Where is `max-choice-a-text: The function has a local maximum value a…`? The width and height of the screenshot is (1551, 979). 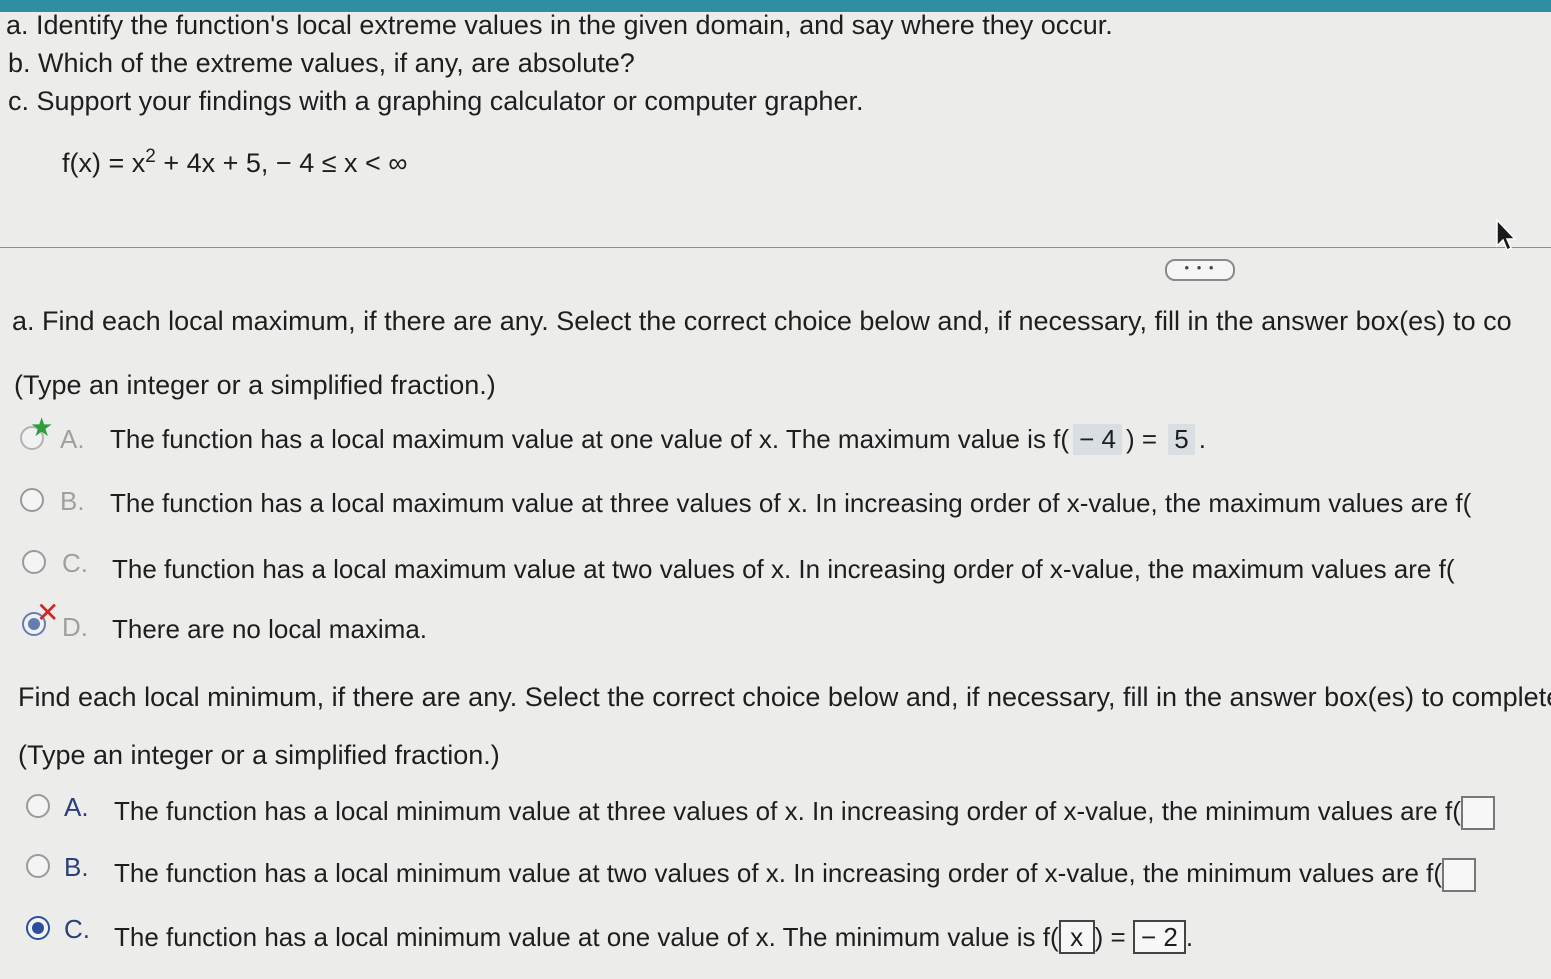 max-choice-a-text: The function has a local maximum value a… is located at coordinates (658, 439).